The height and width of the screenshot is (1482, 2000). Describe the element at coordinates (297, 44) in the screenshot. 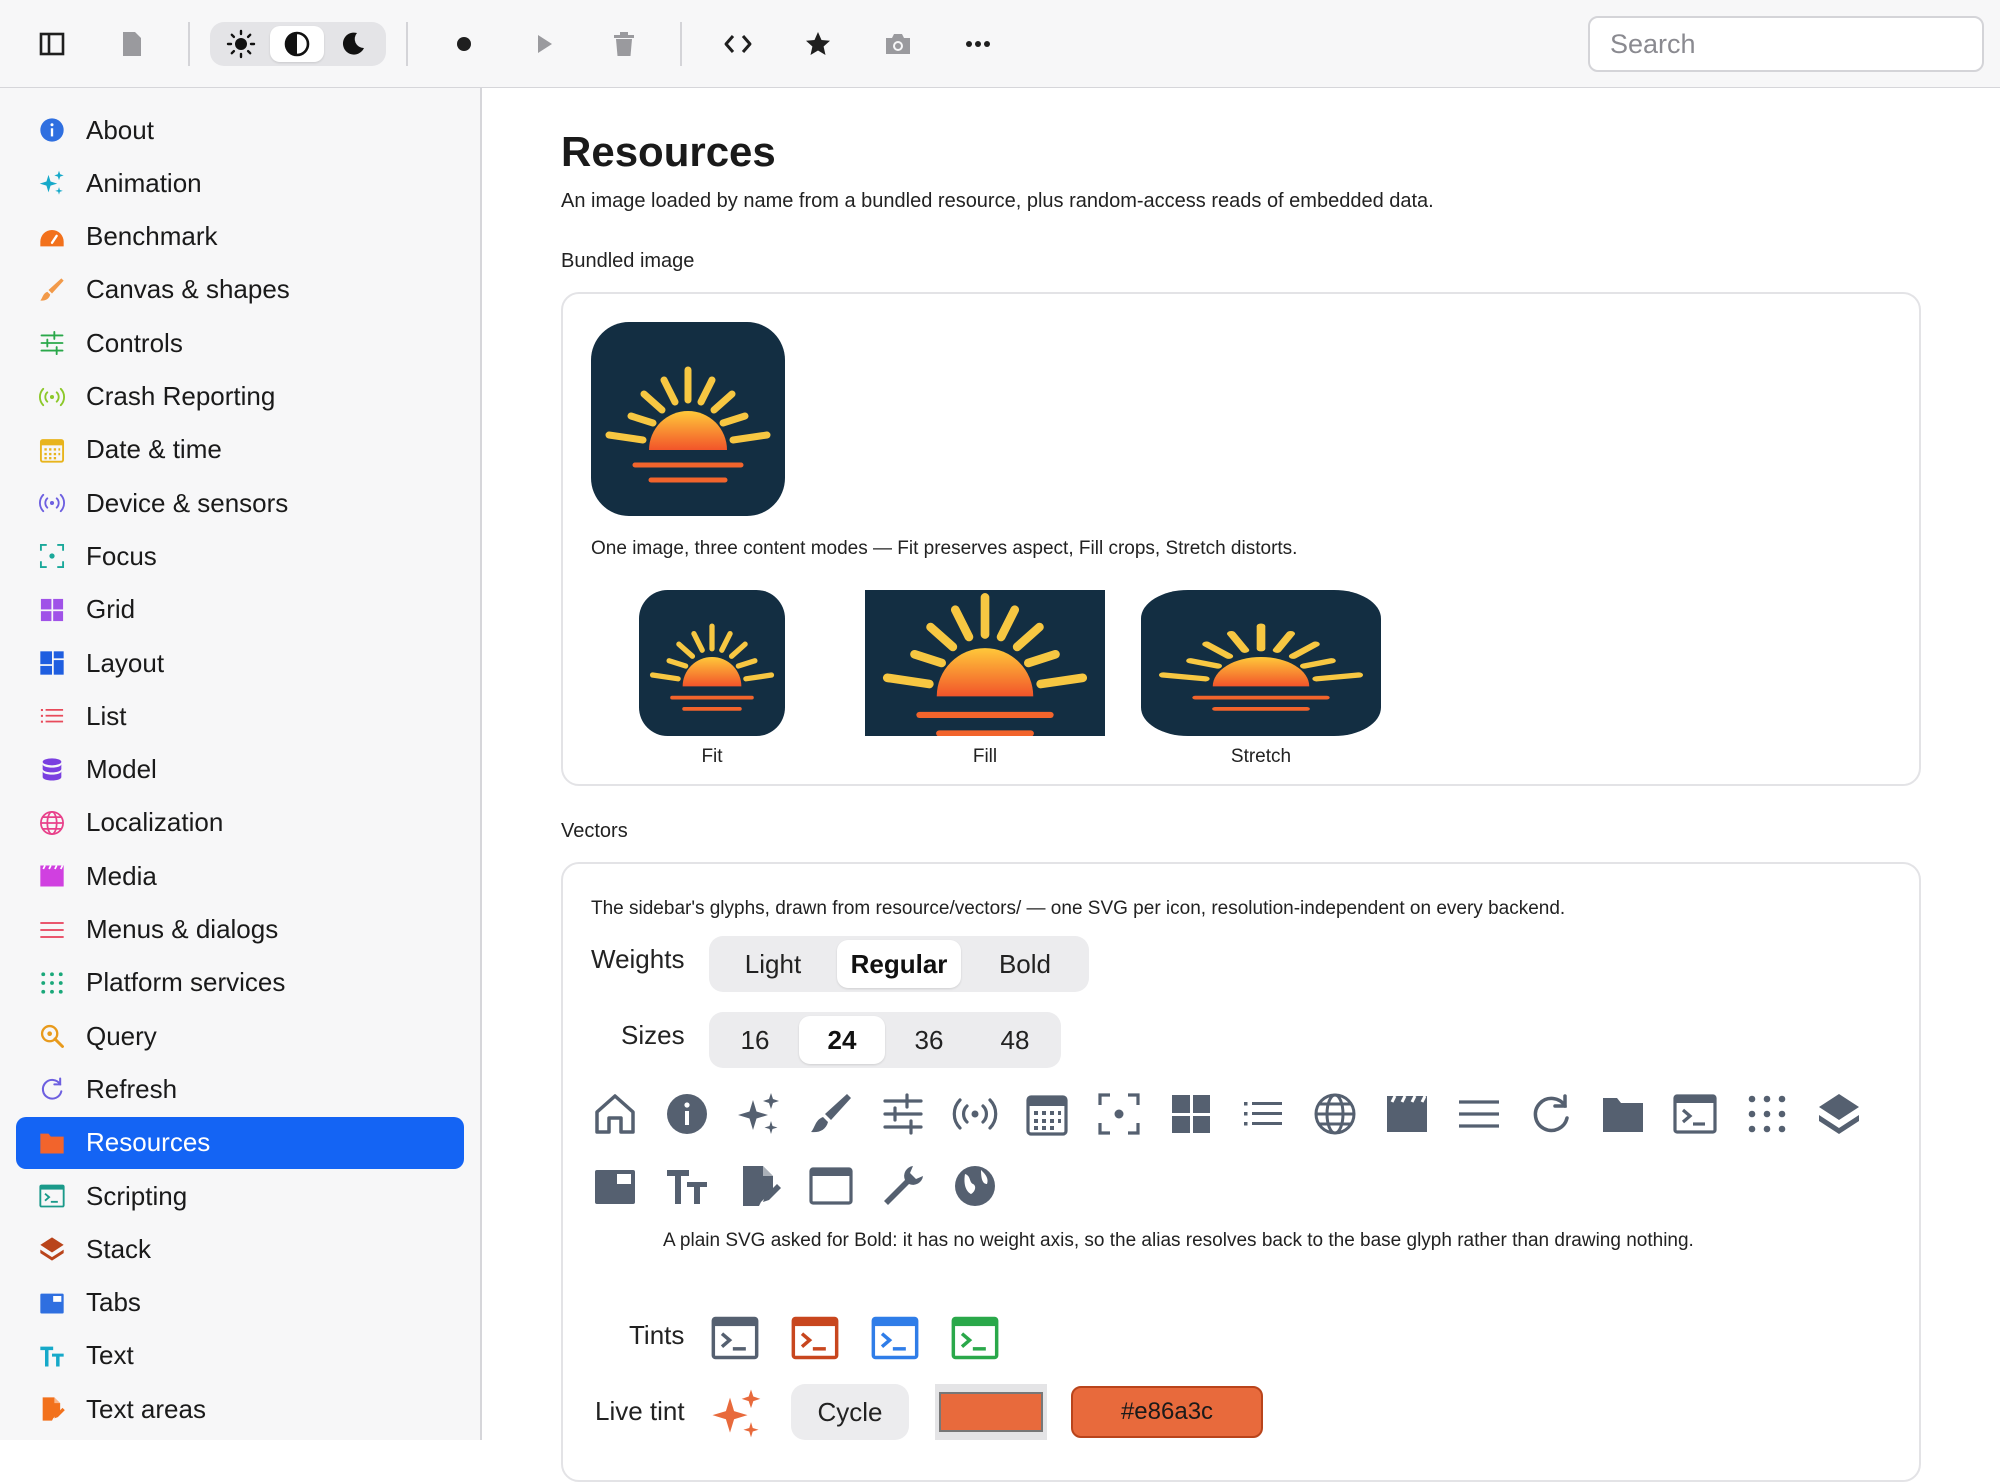

I see `theme-auto-button` at that location.